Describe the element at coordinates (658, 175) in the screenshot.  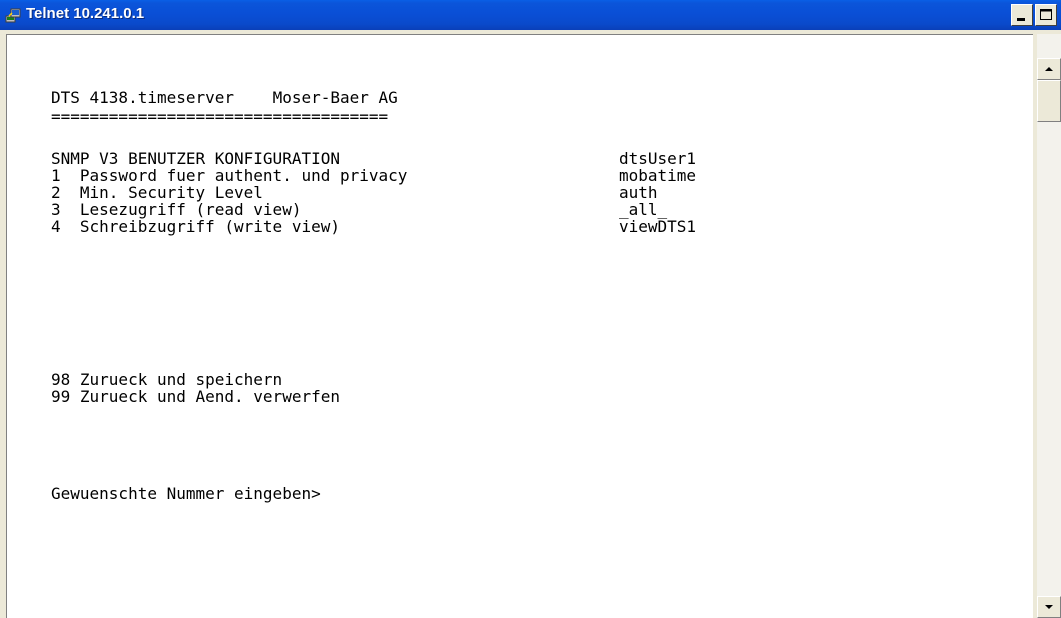
I see `menu-value-password: mobatime` at that location.